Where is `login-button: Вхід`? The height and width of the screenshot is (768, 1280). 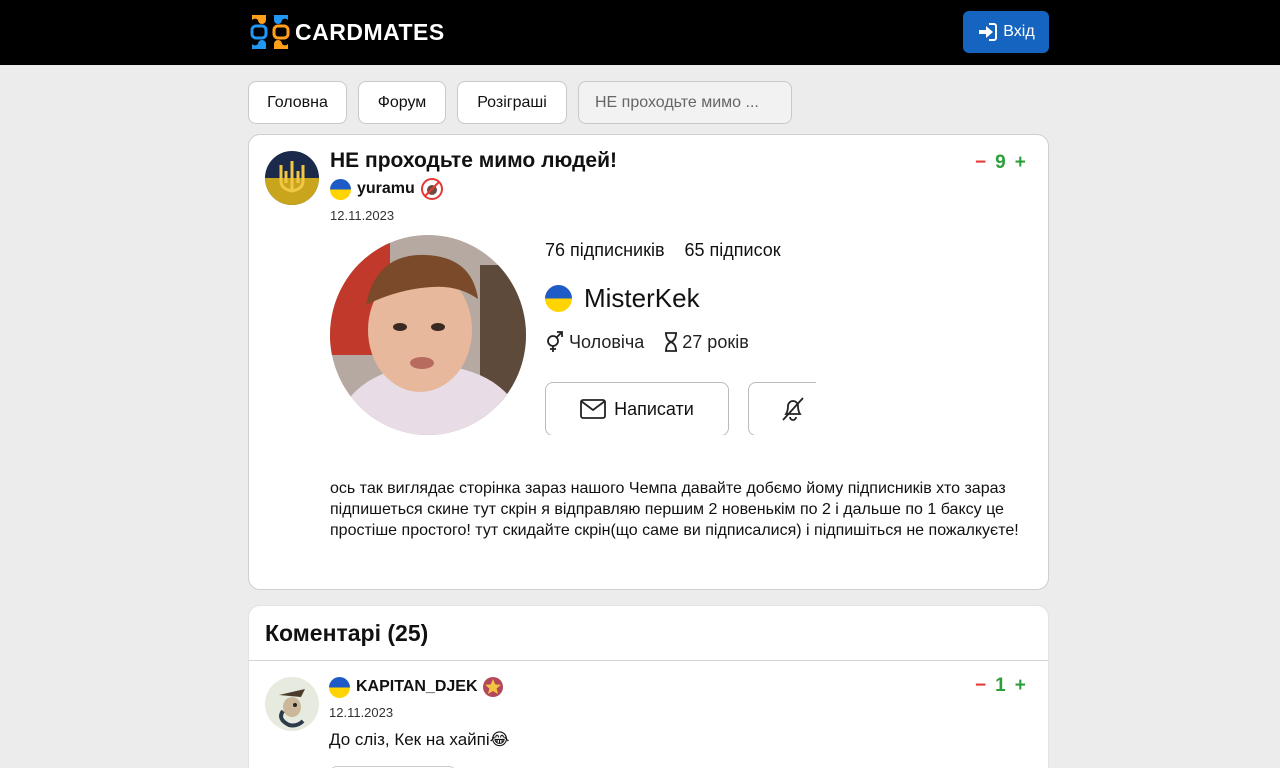
login-button: Вхід is located at coordinates (1006, 32).